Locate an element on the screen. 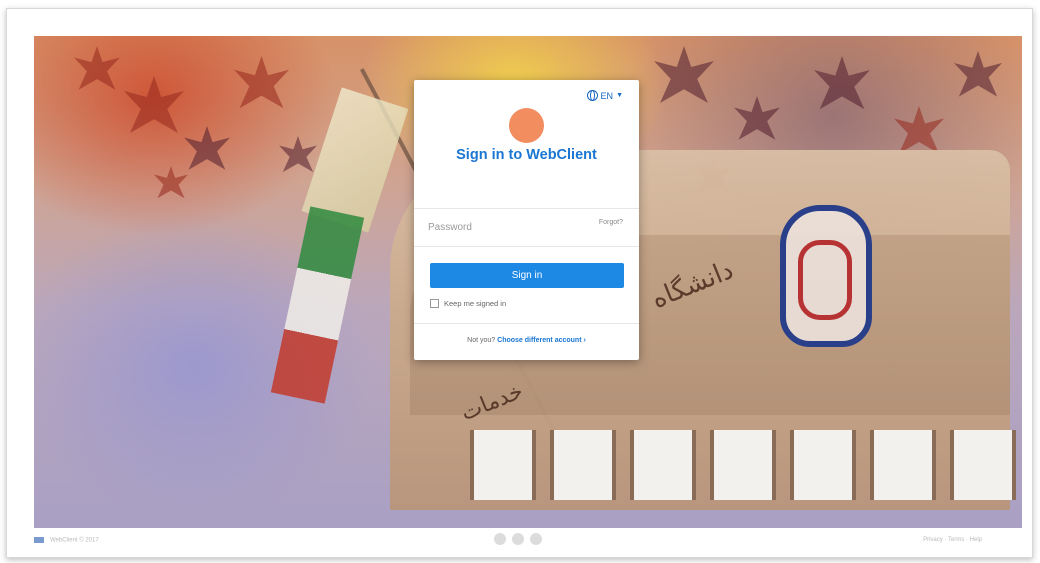 The width and height of the screenshot is (1040, 563). not-you-text: Not you? is located at coordinates (481, 340).